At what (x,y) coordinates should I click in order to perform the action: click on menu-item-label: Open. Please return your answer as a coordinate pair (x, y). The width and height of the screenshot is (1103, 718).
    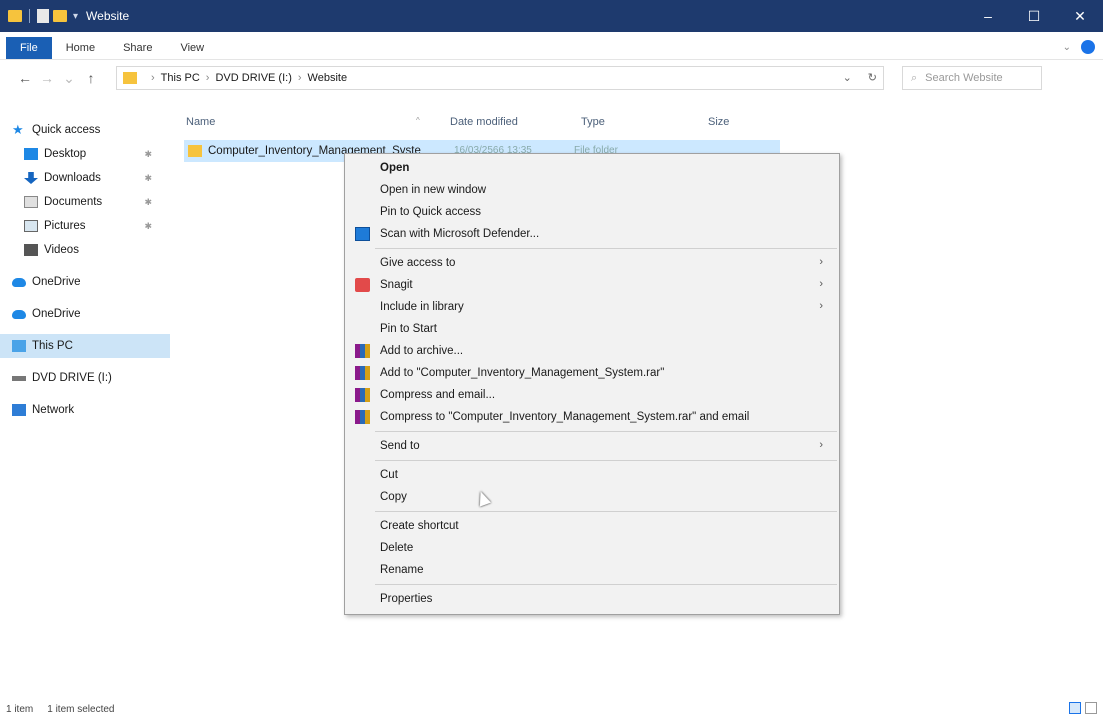
    Looking at the image, I should click on (395, 168).